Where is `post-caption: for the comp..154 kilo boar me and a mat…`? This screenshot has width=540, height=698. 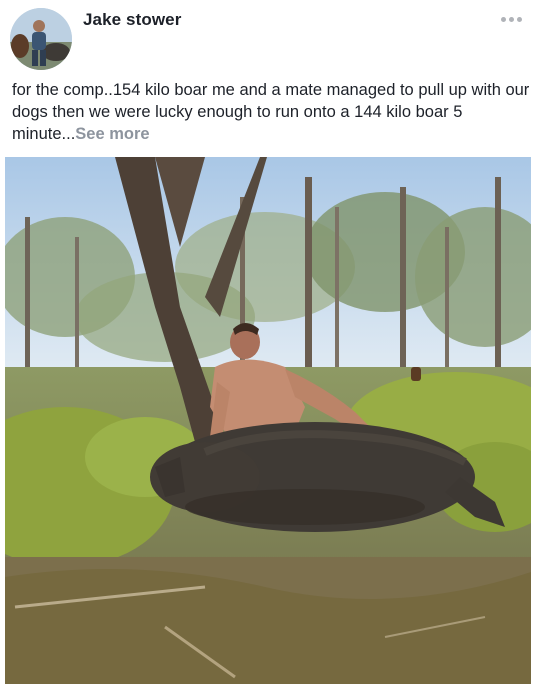
post-caption: for the comp..154 kilo boar me and a mat… is located at coordinates (272, 112).